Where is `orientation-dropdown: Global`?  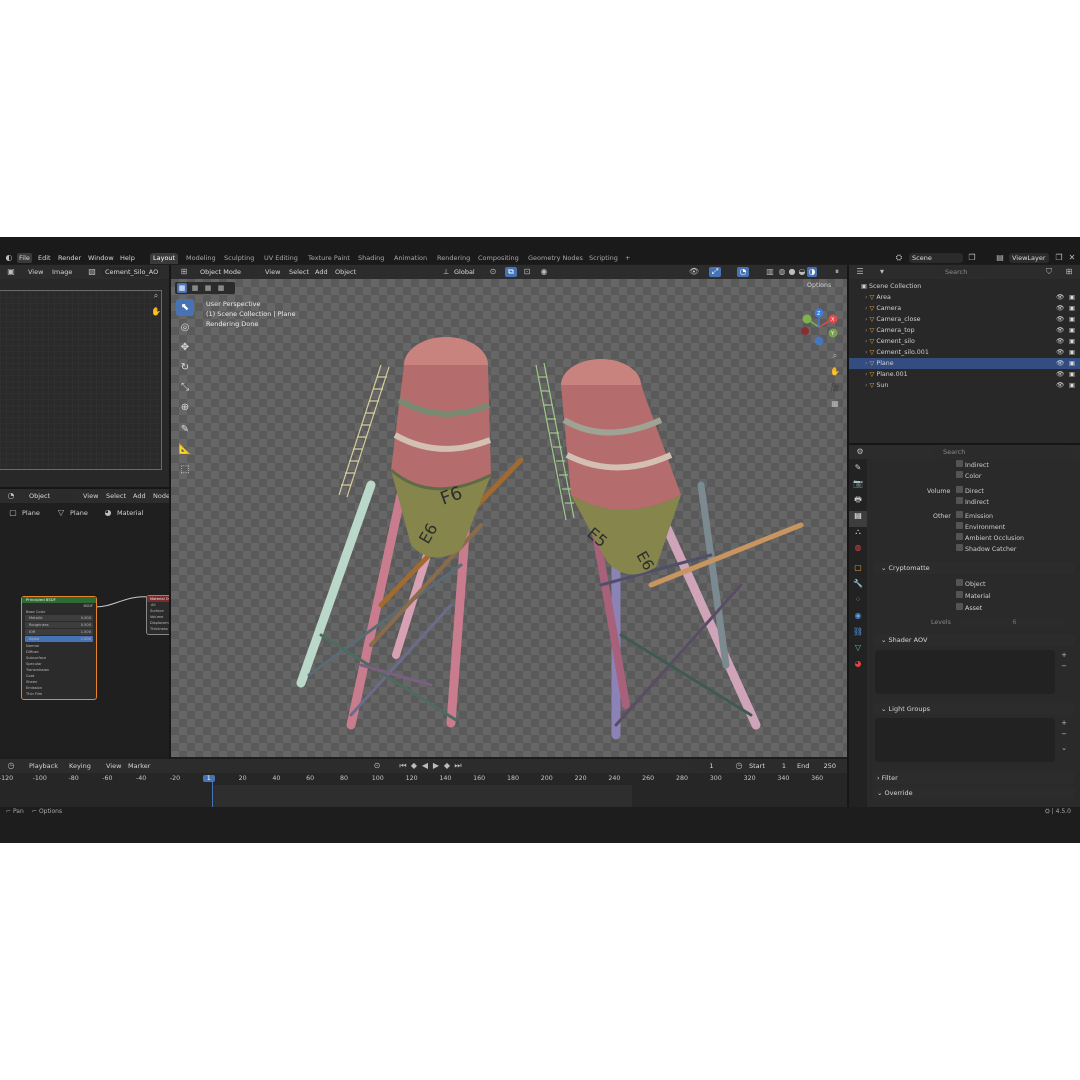
orientation-dropdown: Global is located at coordinates (467, 272).